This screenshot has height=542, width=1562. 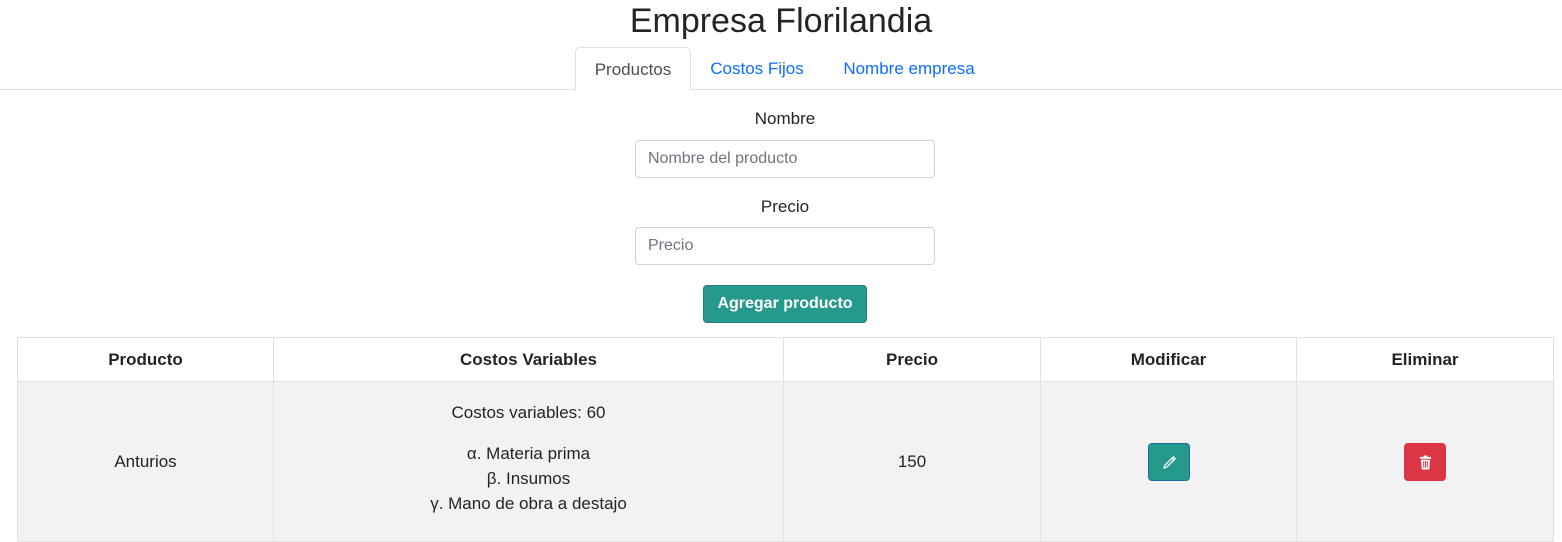 I want to click on page-title: Empresa Florilandia, so click(x=781, y=21).